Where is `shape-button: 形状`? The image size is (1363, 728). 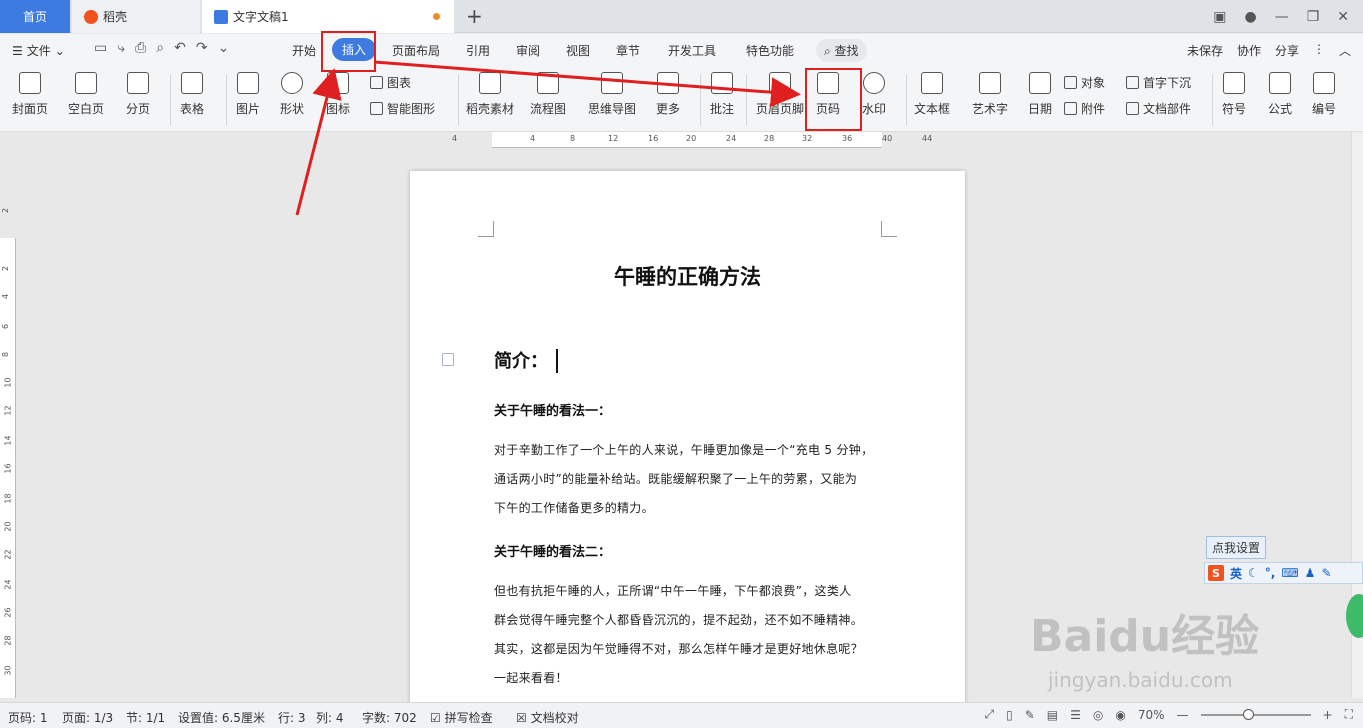
shape-button: 形状 is located at coordinates (292, 94).